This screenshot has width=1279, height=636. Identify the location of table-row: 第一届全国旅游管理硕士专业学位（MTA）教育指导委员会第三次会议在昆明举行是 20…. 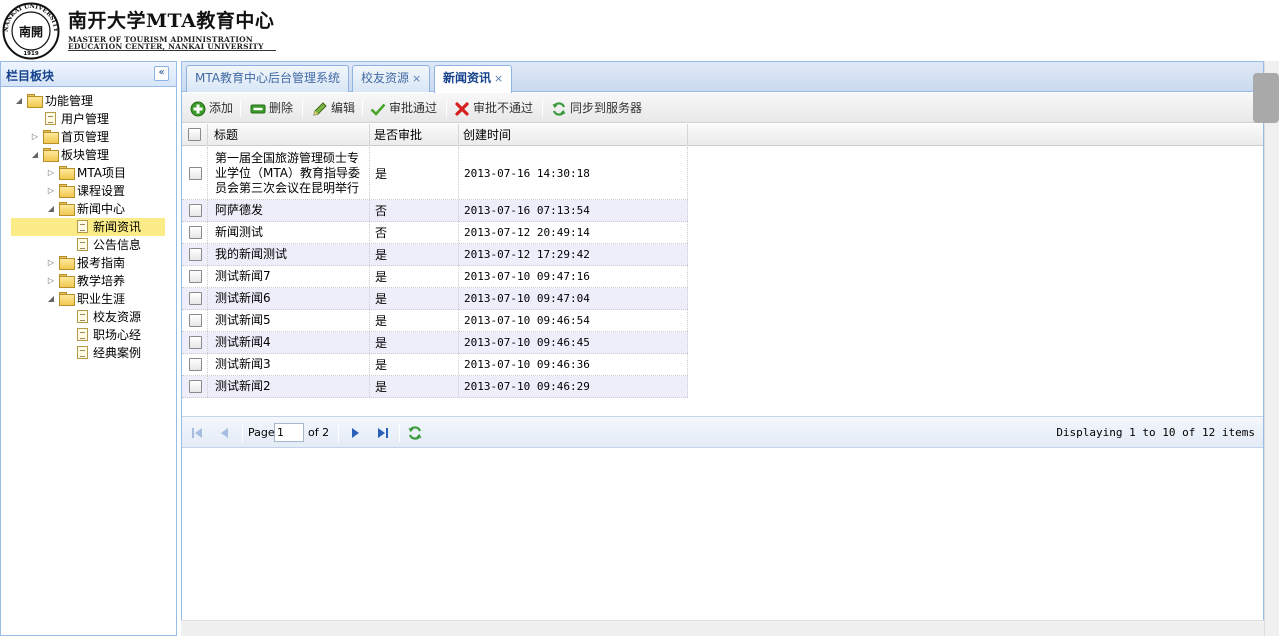
(435, 173).